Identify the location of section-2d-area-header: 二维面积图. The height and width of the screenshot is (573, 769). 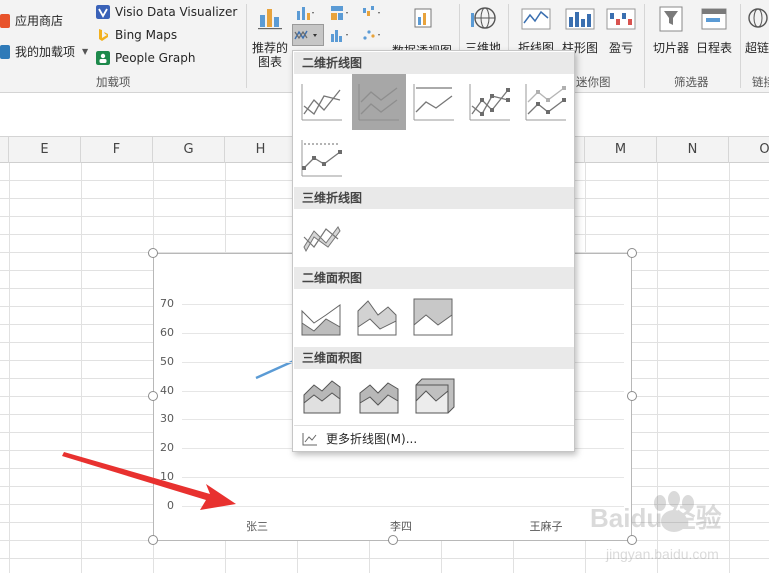
(434, 278).